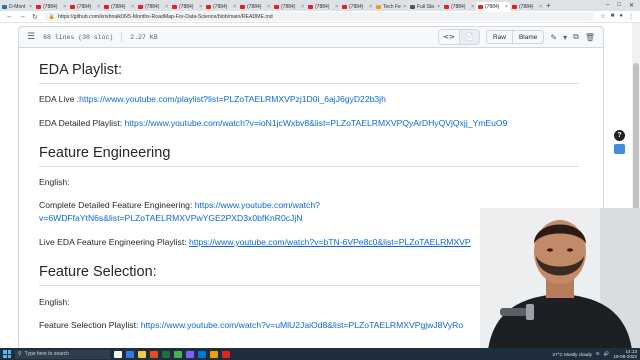 Image resolution: width=640 pixels, height=360 pixels. Describe the element at coordinates (35, 17) in the screenshot. I see `reload-icon: ↻` at that location.